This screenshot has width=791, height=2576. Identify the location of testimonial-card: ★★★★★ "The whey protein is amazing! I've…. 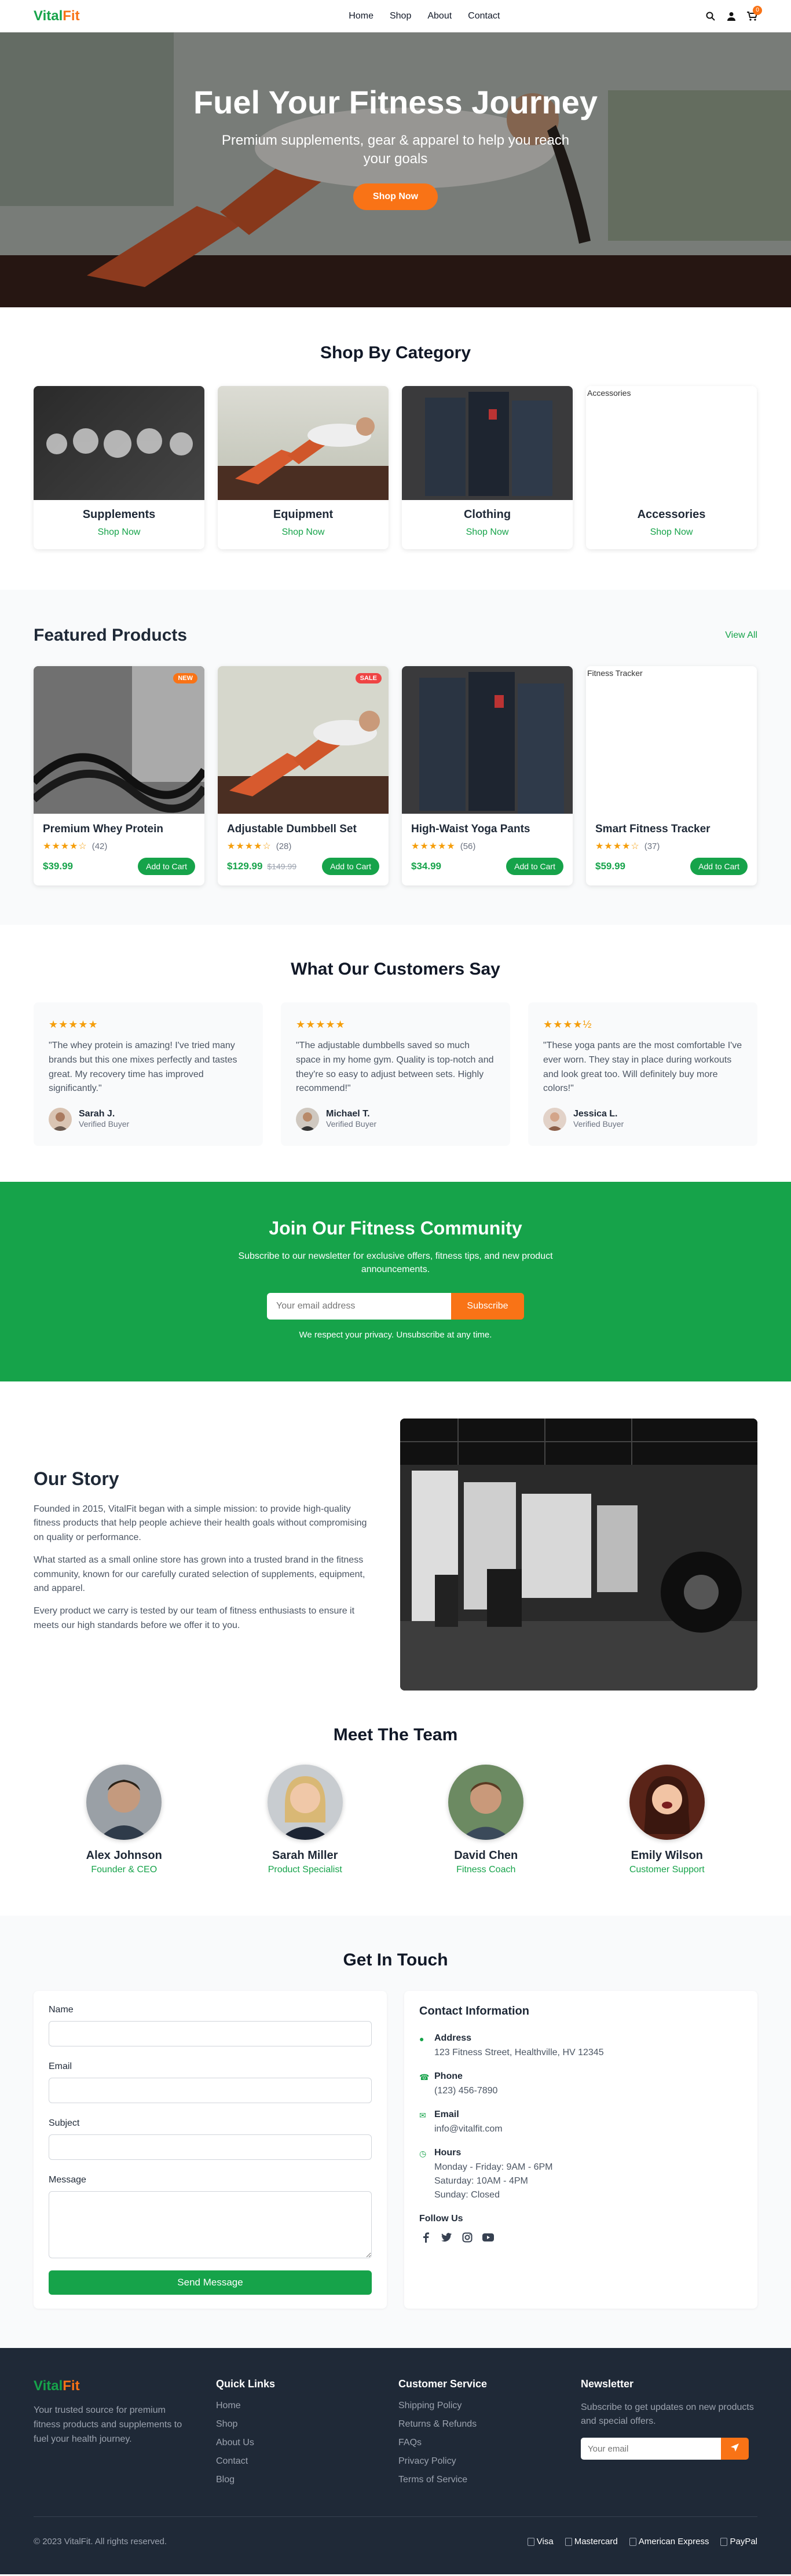
(148, 1074).